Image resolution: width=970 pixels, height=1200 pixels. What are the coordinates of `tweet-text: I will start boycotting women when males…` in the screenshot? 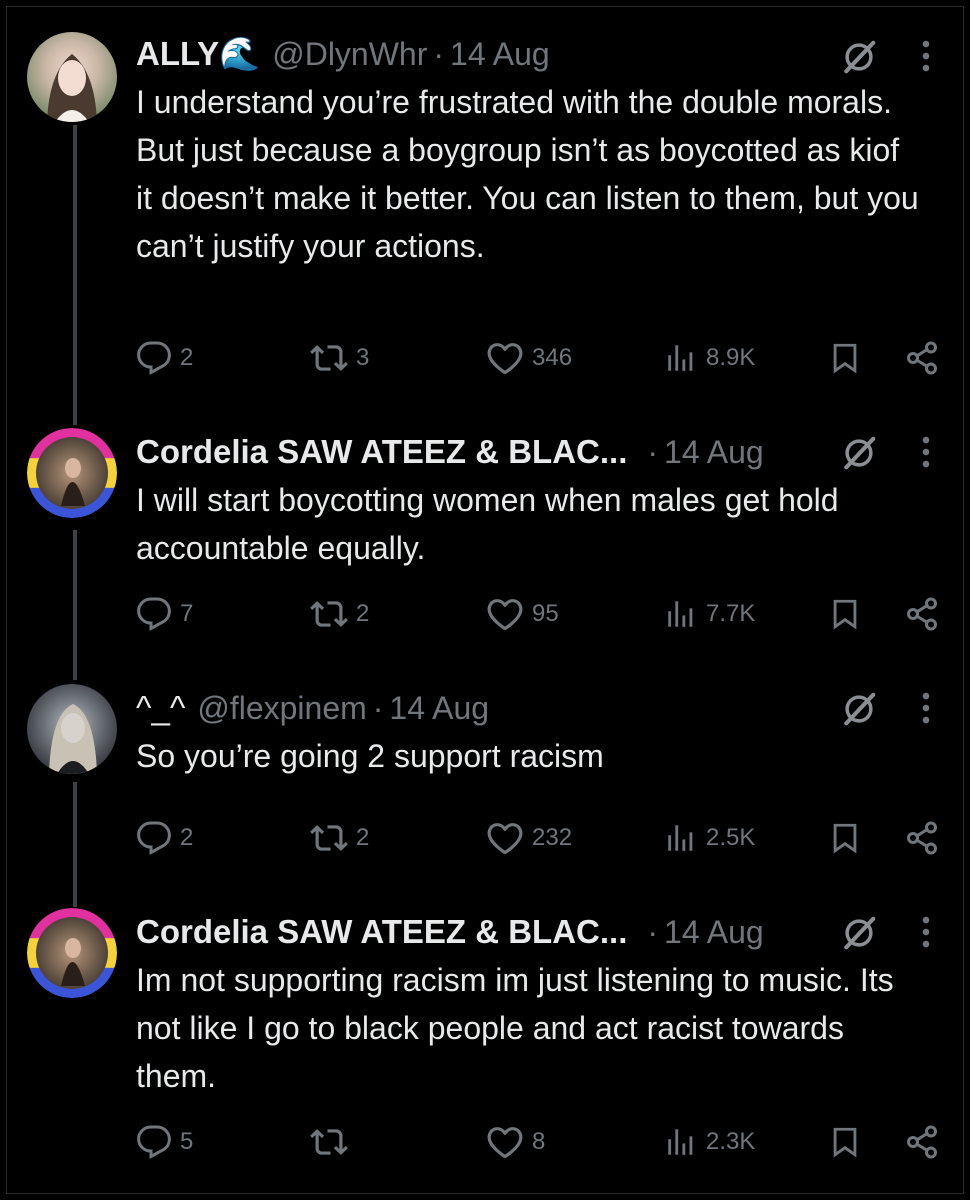 It's located at (487, 524).